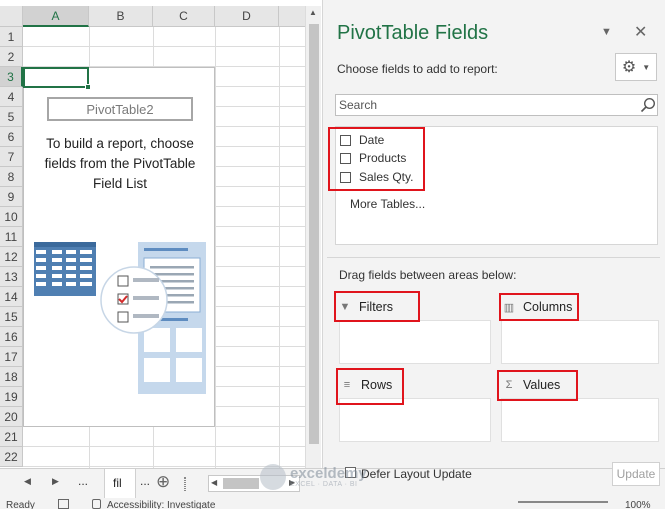  I want to click on values-drop-area, so click(580, 420).